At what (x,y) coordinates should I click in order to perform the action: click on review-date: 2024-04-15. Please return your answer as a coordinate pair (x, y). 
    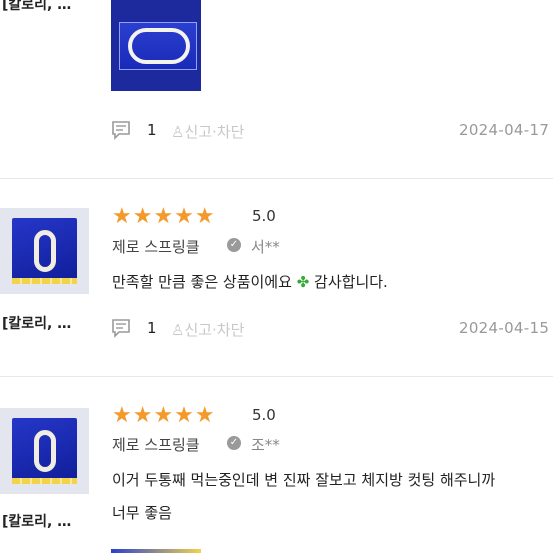
    Looking at the image, I should click on (504, 328).